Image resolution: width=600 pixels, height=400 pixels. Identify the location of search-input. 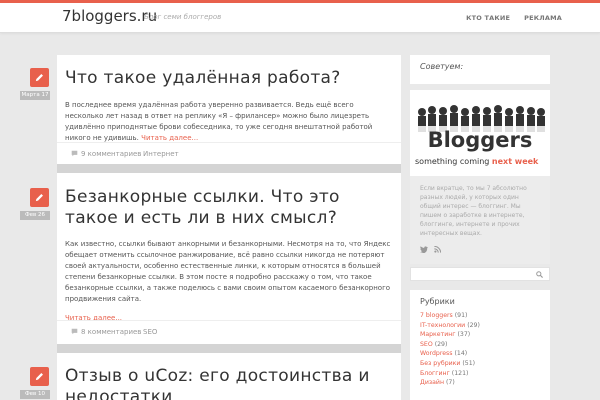
(480, 274).